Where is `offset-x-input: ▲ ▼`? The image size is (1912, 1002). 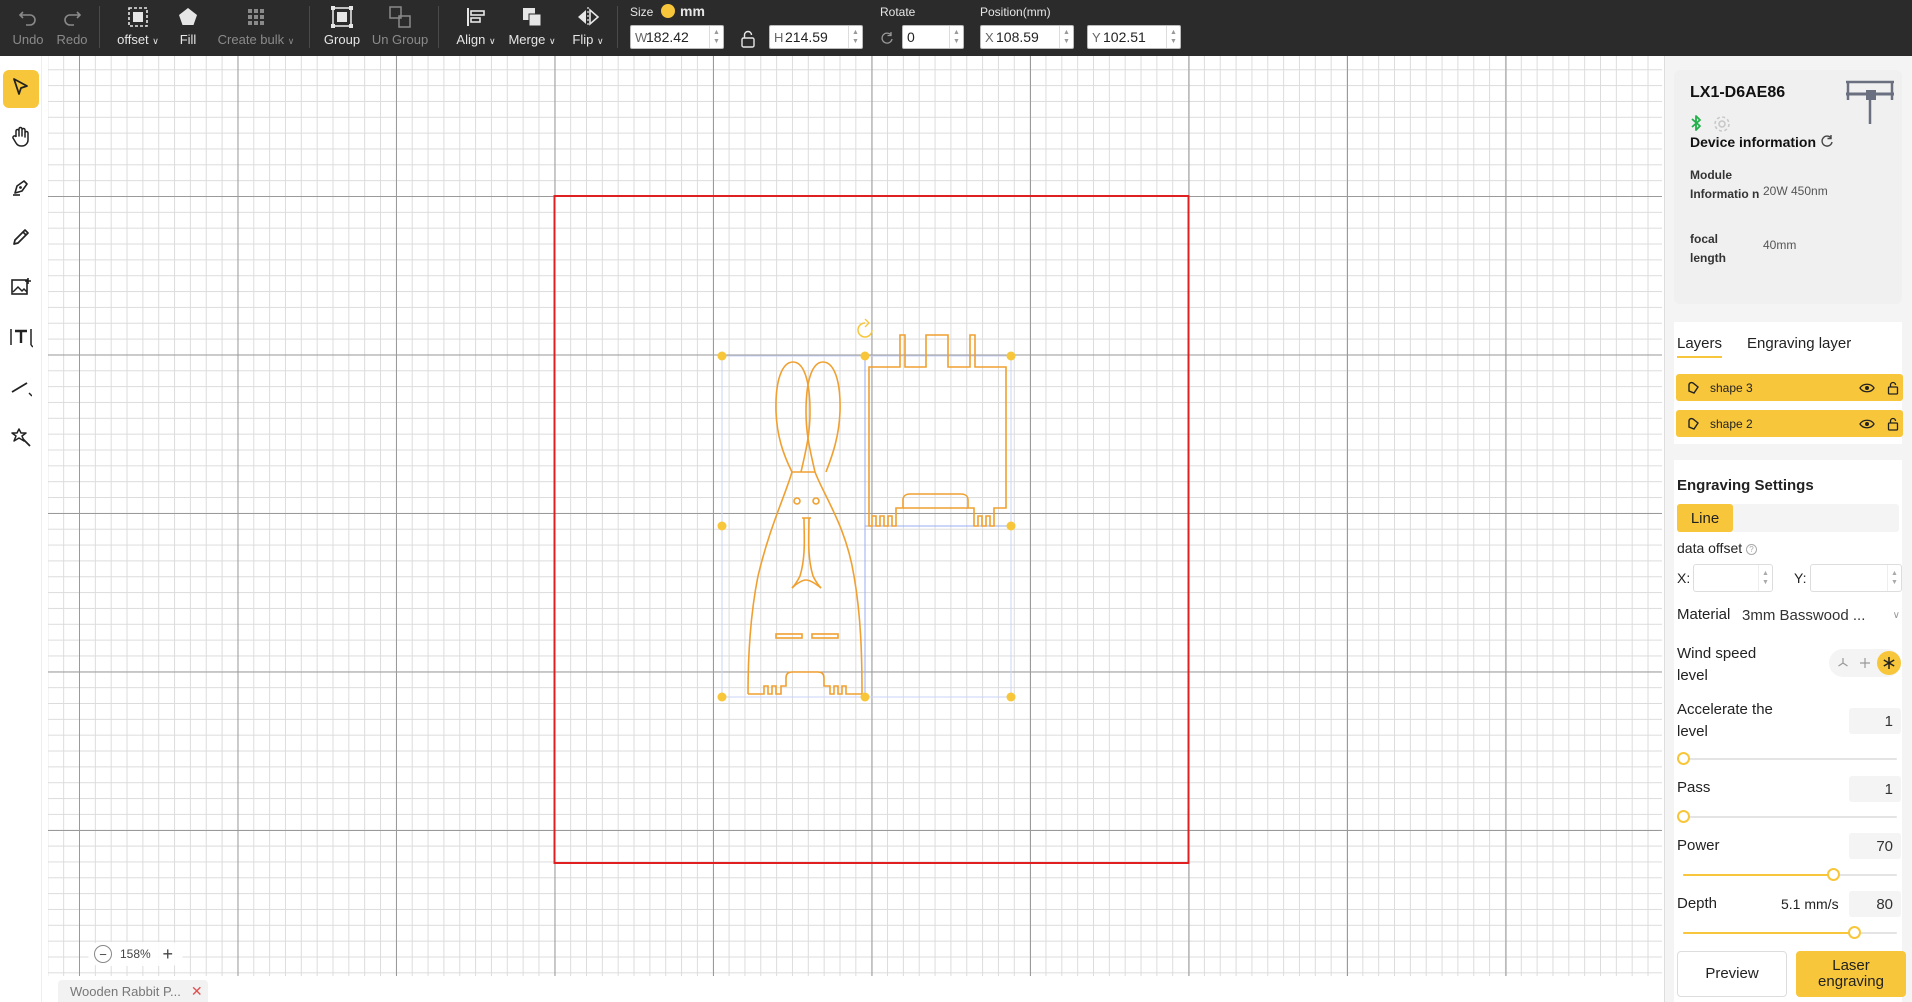
offset-x-input: ▲ ▼ is located at coordinates (1733, 578).